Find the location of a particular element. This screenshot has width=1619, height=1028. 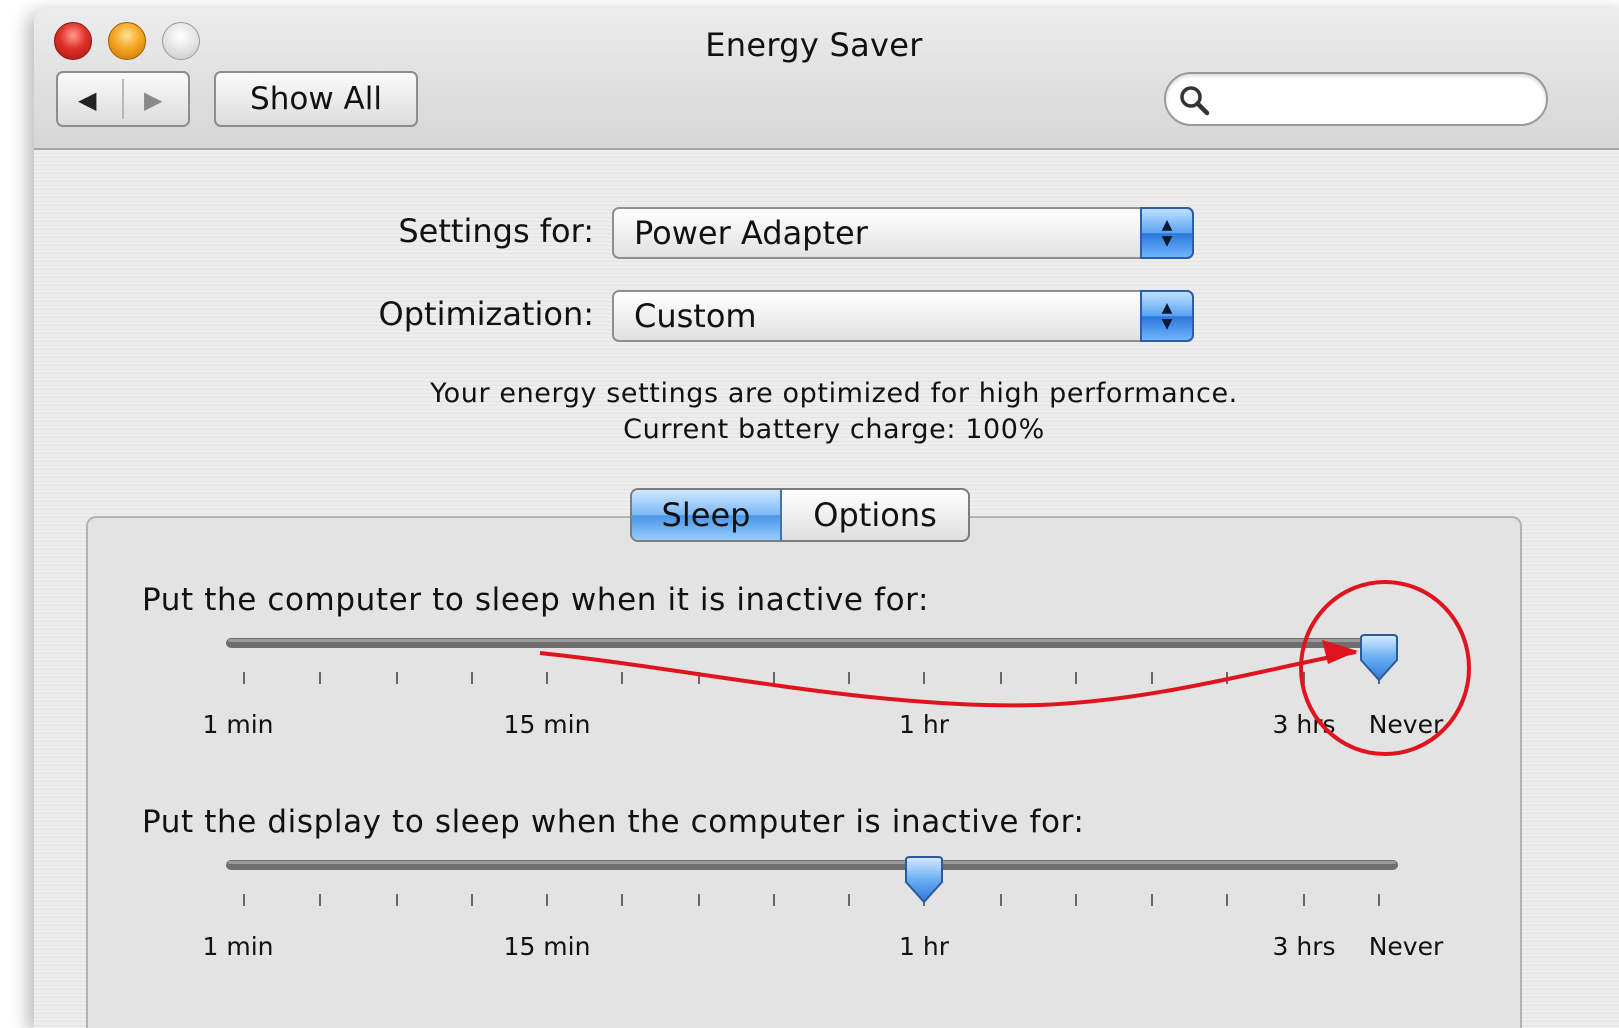

tab-sleep: Sleep is located at coordinates (707, 515).